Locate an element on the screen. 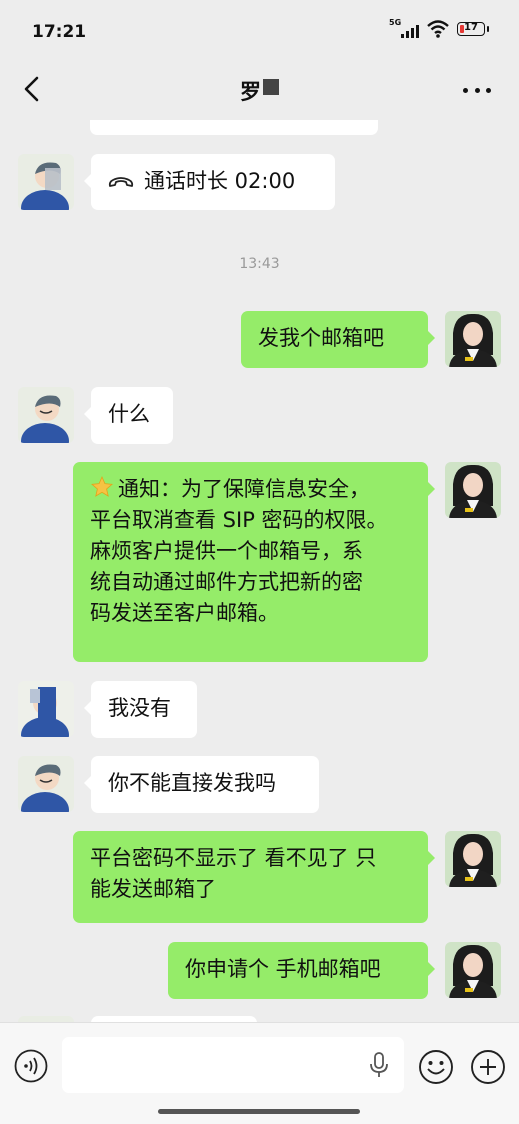 Image resolution: width=519 pixels, height=1124 pixels. chat-header: 罗 is located at coordinates (259, 91).